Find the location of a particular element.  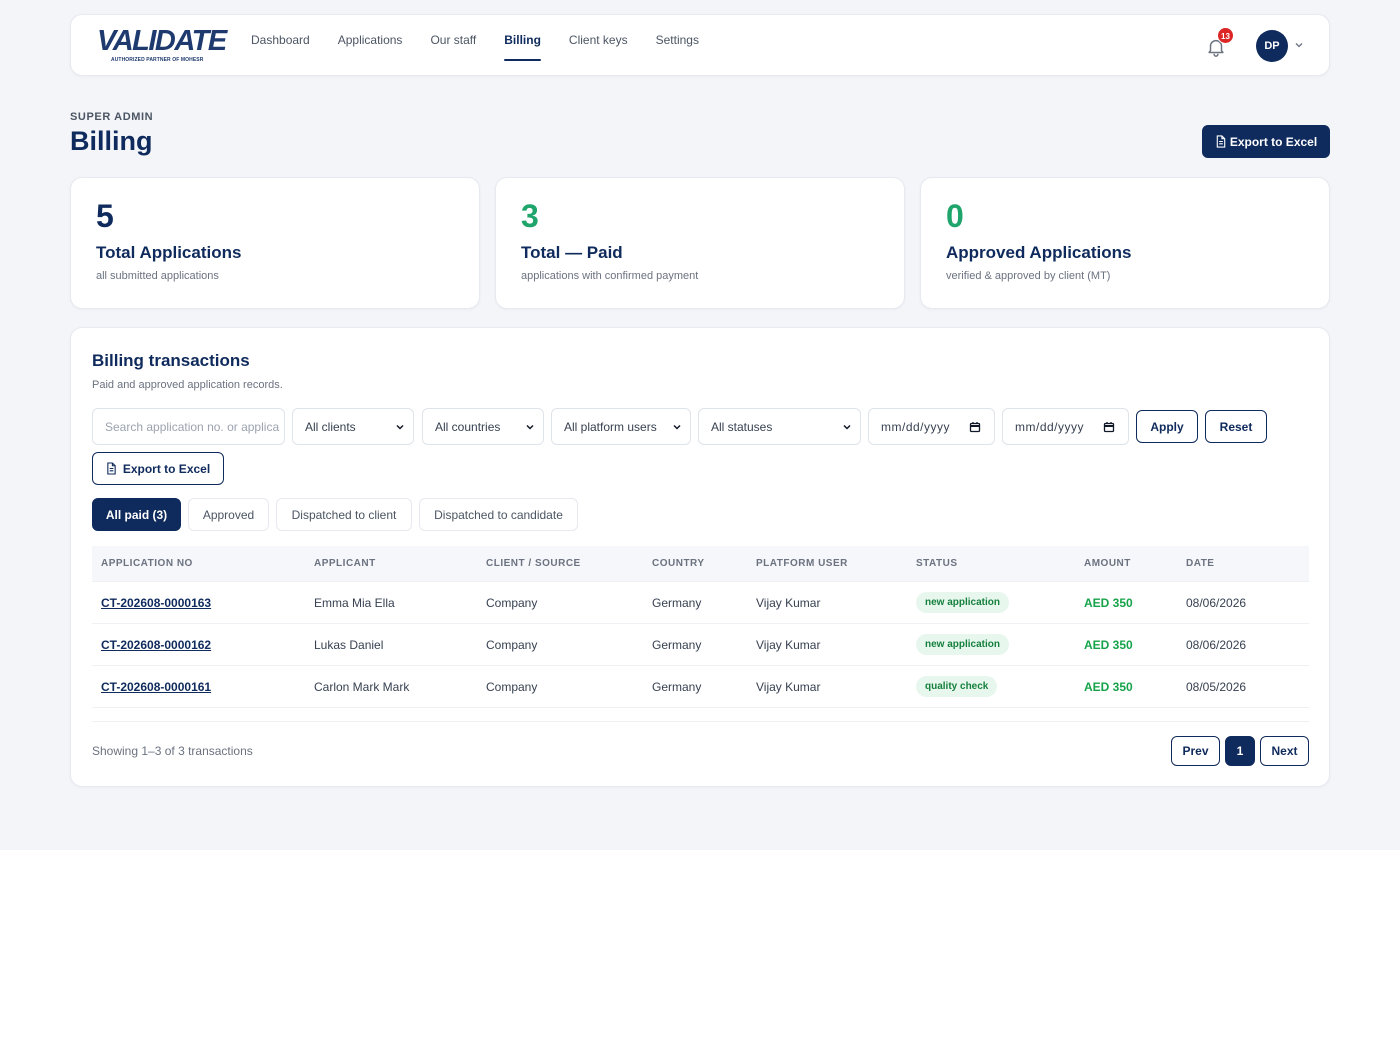

tab-dispatched-to-client: Dispatched to client is located at coordinates (344, 514).